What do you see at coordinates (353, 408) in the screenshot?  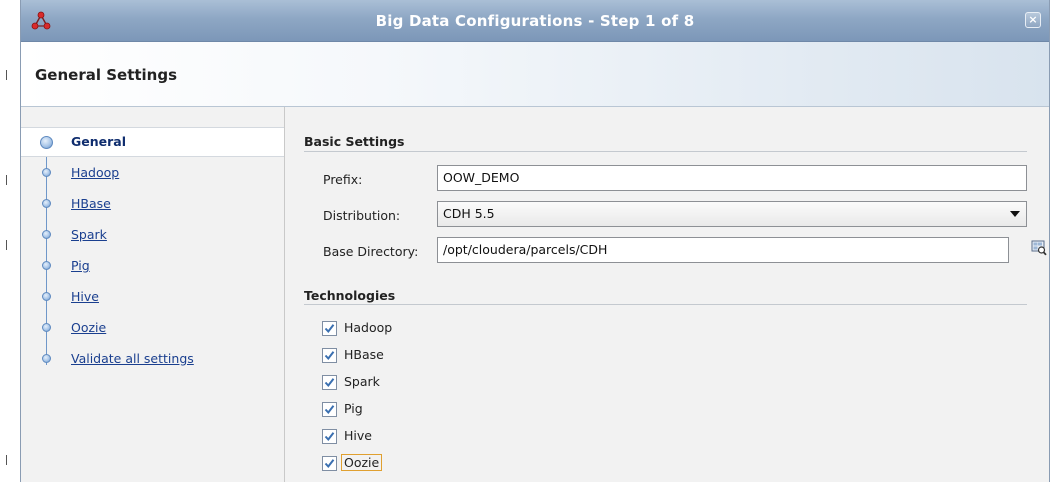 I see `checkbox-label: Pig` at bounding box center [353, 408].